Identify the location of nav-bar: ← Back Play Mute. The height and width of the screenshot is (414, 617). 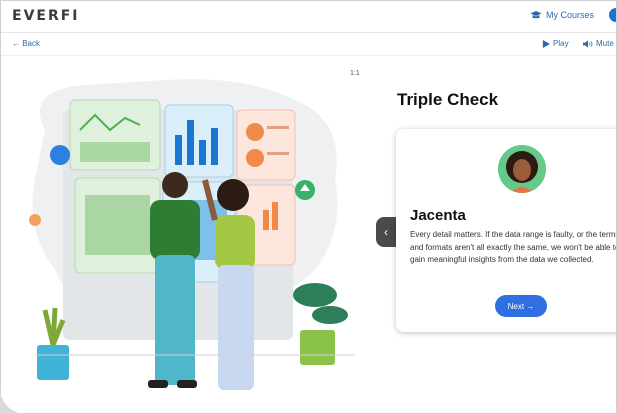
(308, 44).